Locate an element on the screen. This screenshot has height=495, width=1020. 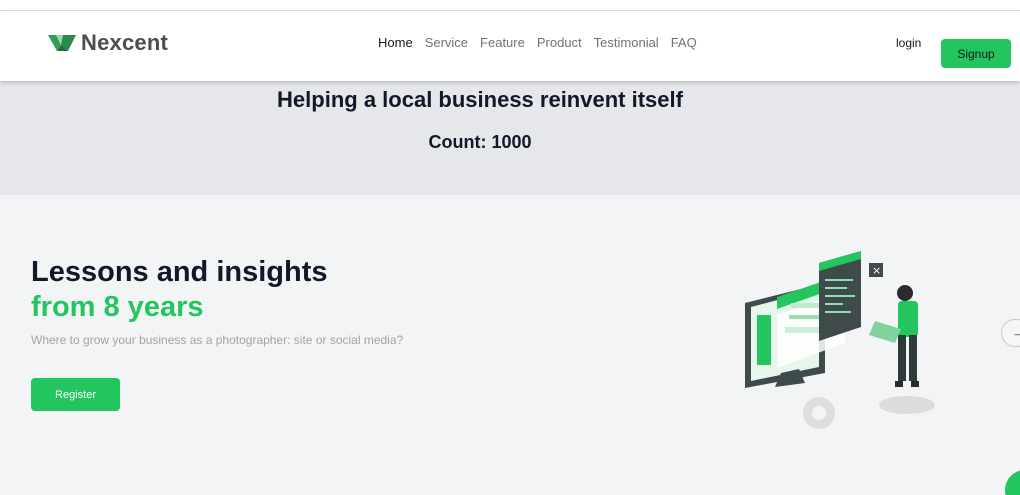
hero-title-line2: from 8 years is located at coordinates (117, 307).